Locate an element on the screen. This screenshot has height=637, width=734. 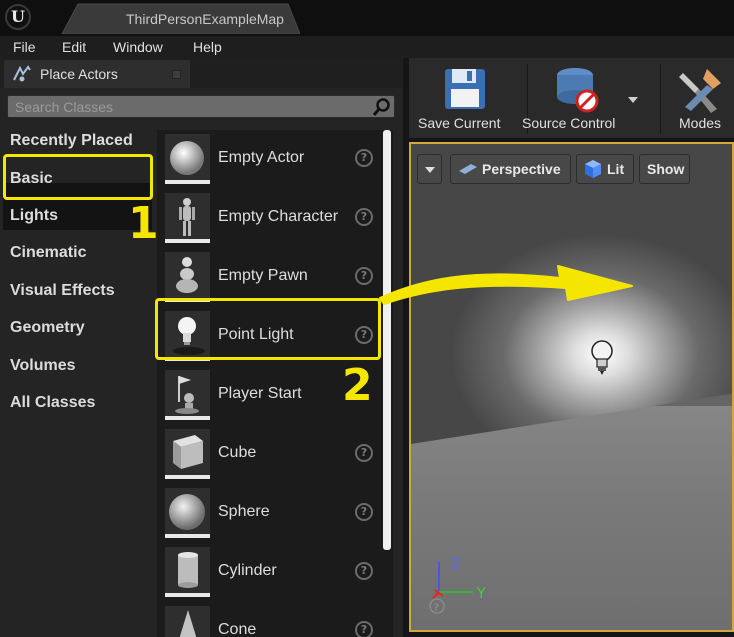
point-light-bulb-icon is located at coordinates (602, 358).